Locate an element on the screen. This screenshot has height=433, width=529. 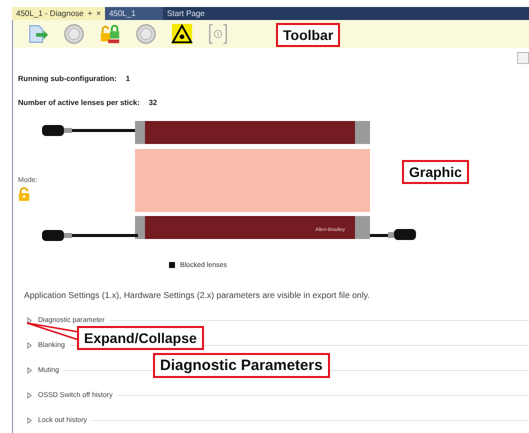
cable-drawing is located at coordinates (393, 234).